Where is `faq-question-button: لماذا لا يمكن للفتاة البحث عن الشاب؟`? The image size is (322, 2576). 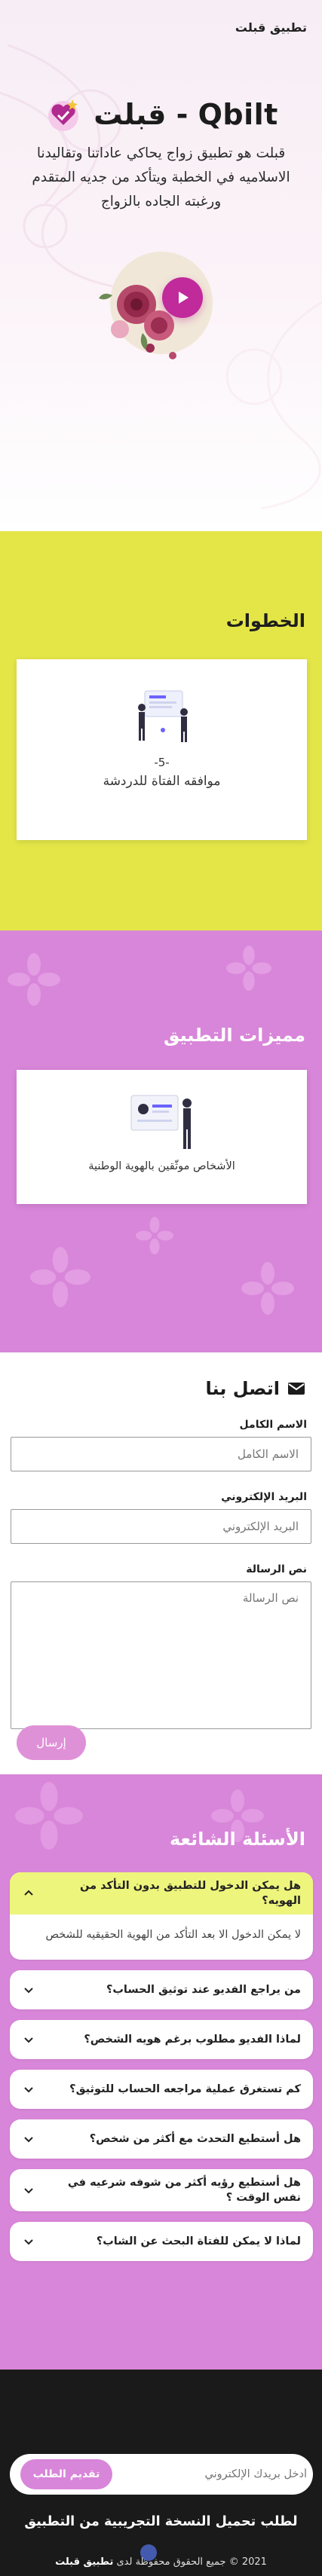 faq-question-button: لماذا لا يمكن للفتاة البحث عن الشاب؟ is located at coordinates (161, 2241).